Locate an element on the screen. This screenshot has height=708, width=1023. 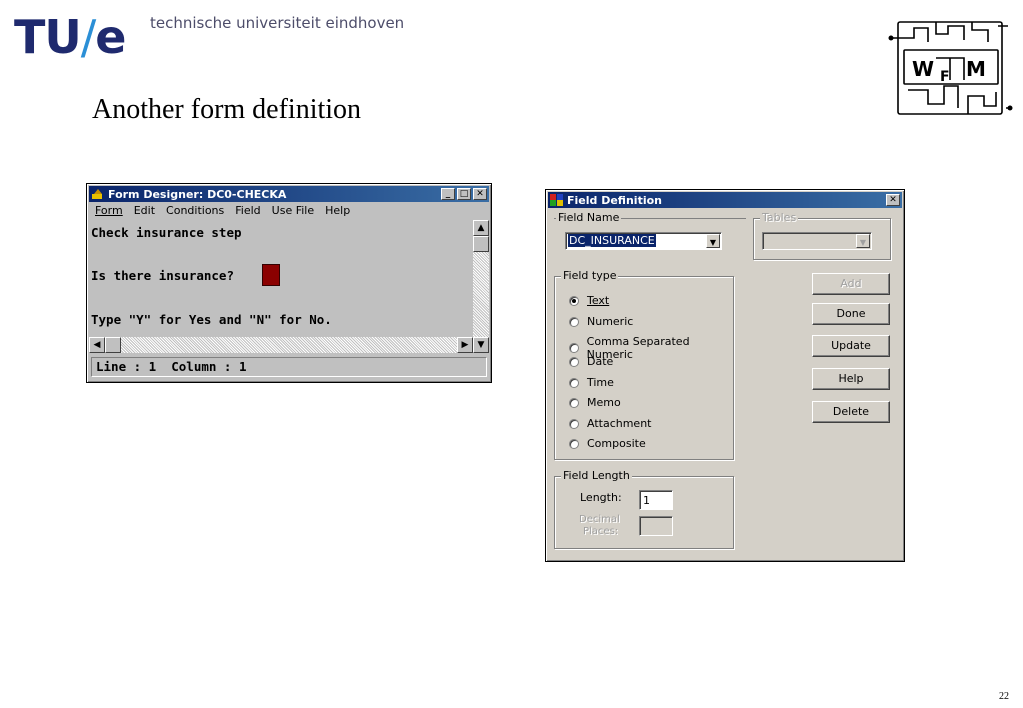
tables-label: Tables is located at coordinates (779, 217).